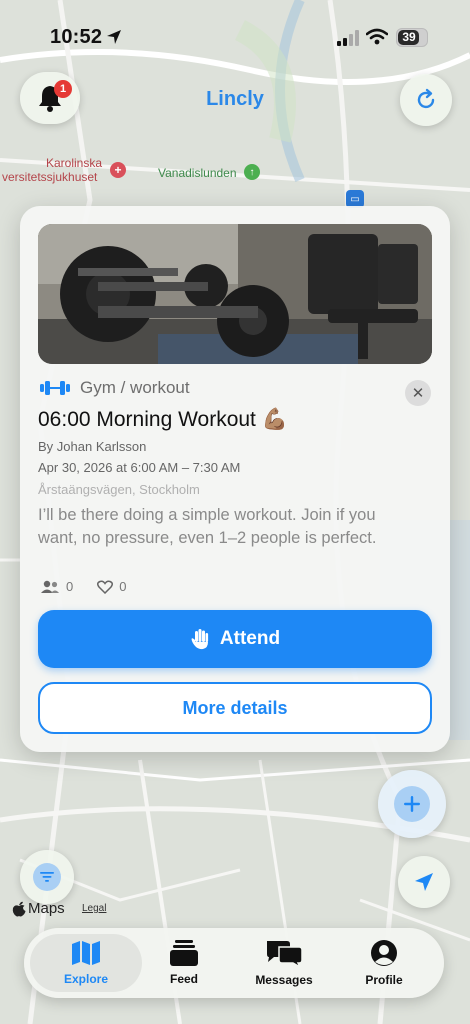  Describe the element at coordinates (50, 586) in the screenshot. I see `people-icon` at that location.